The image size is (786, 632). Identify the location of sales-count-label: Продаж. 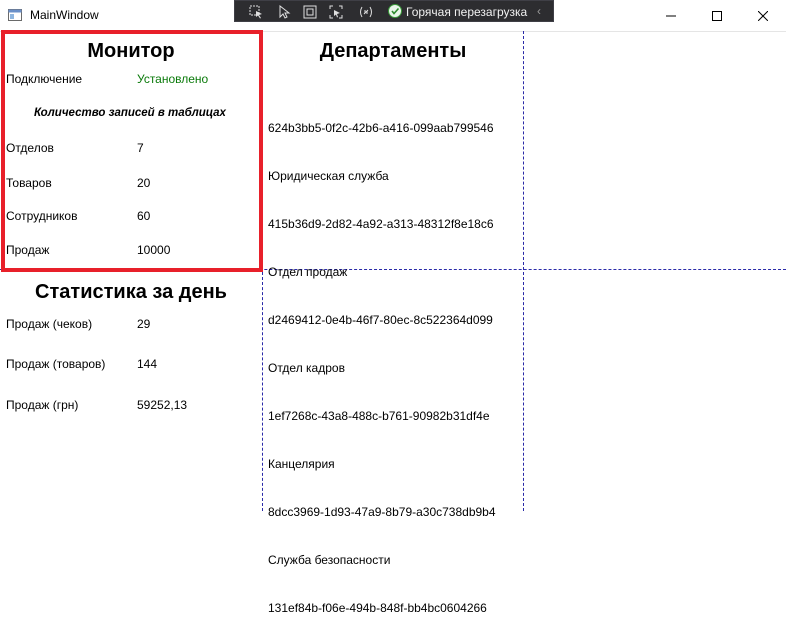
(28, 250).